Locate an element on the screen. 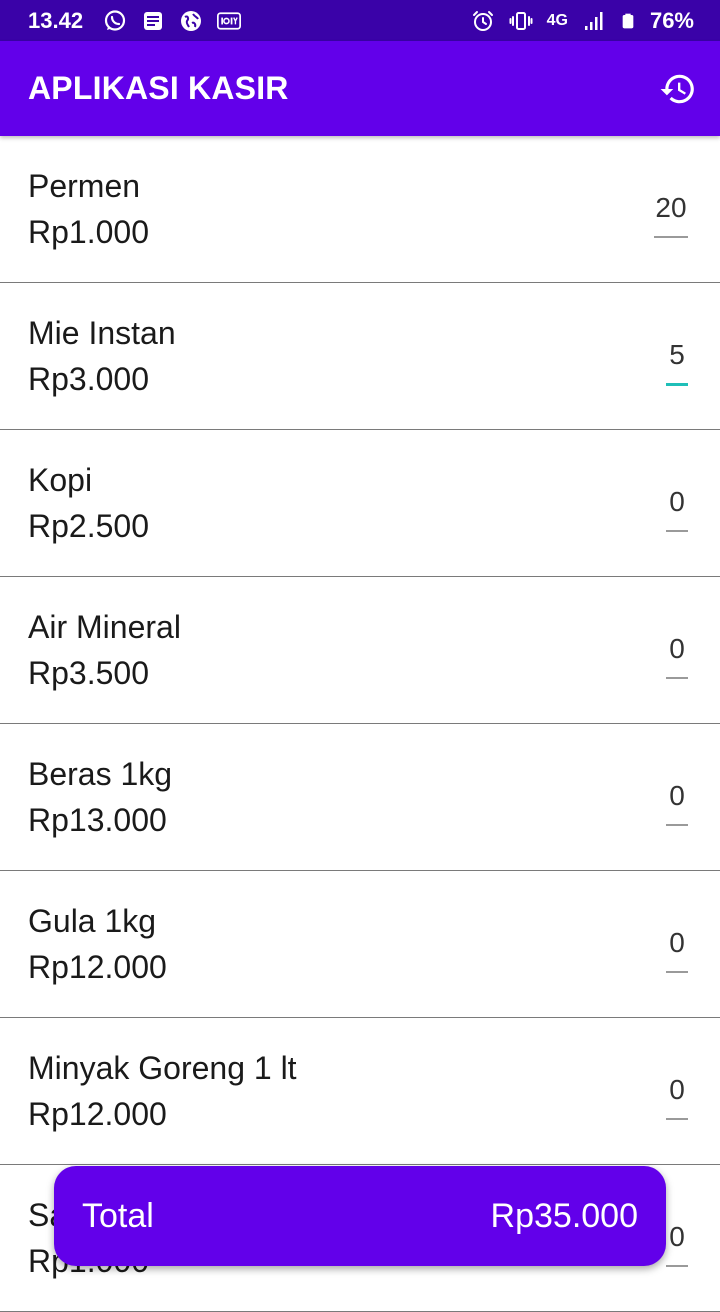 The width and height of the screenshot is (720, 1312). list-item: Mie Instan Rp3.000 5 is located at coordinates (360, 356).